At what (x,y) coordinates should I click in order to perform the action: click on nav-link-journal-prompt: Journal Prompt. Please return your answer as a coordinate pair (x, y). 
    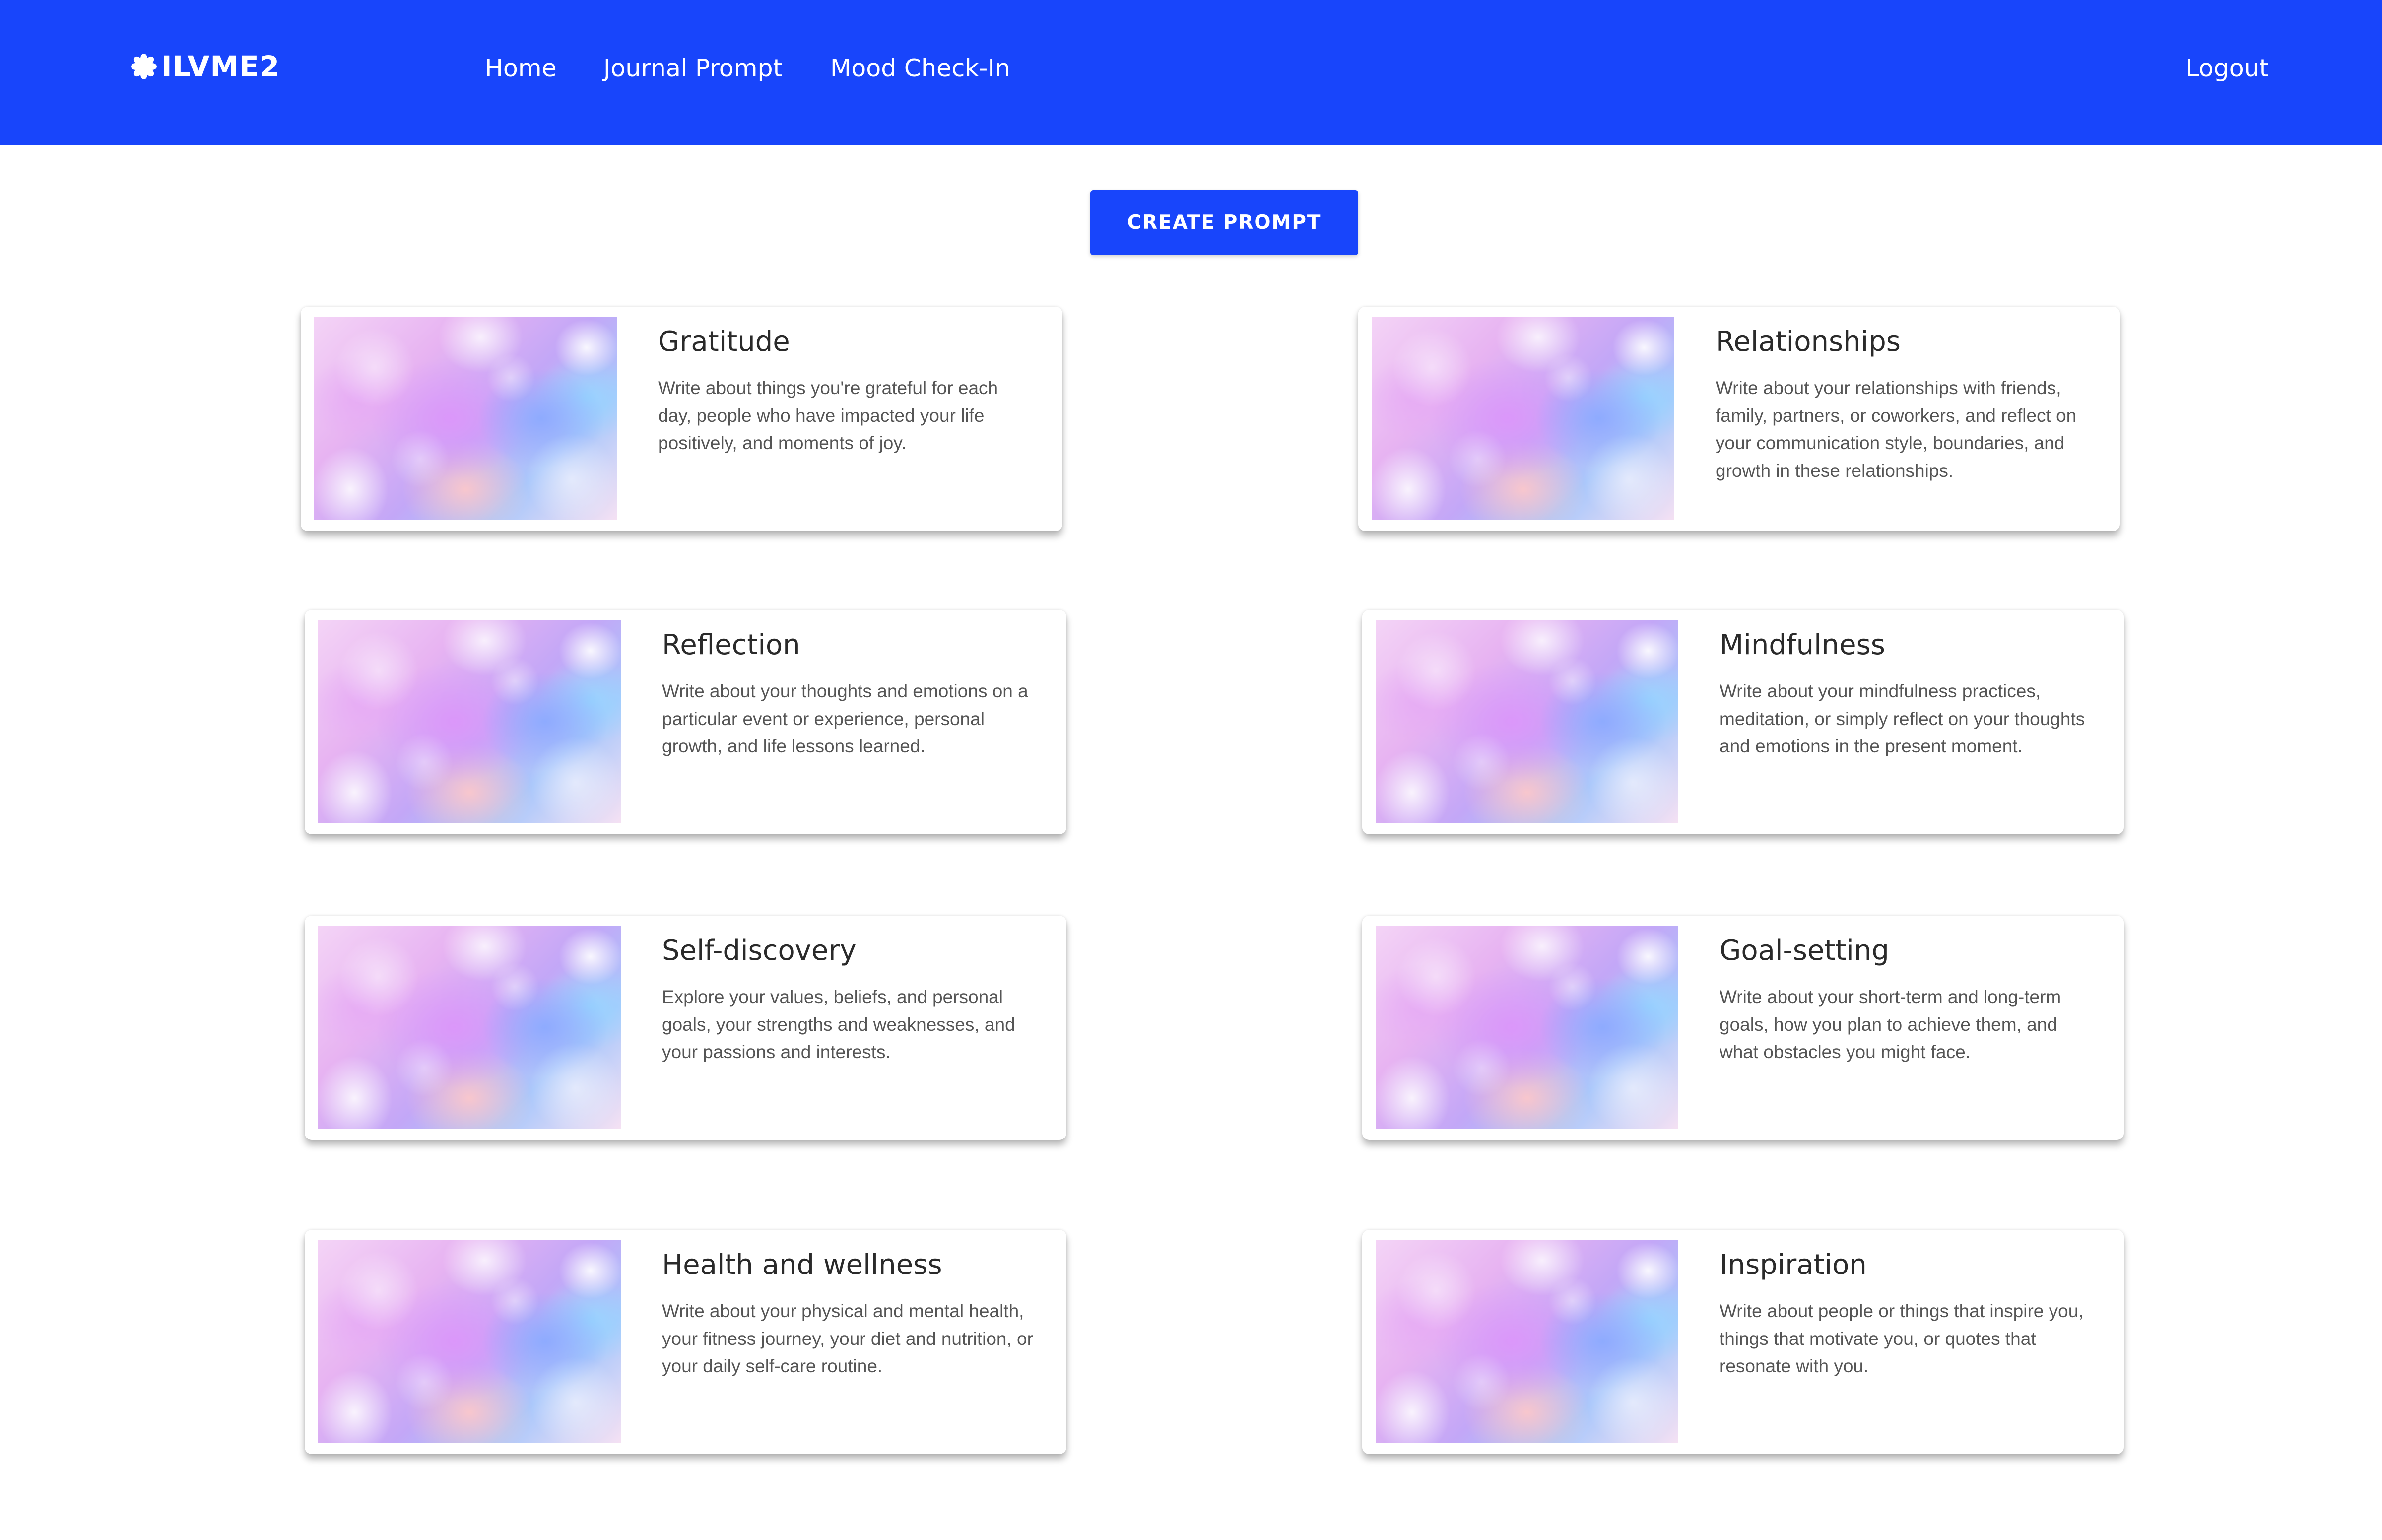
    Looking at the image, I should click on (693, 68).